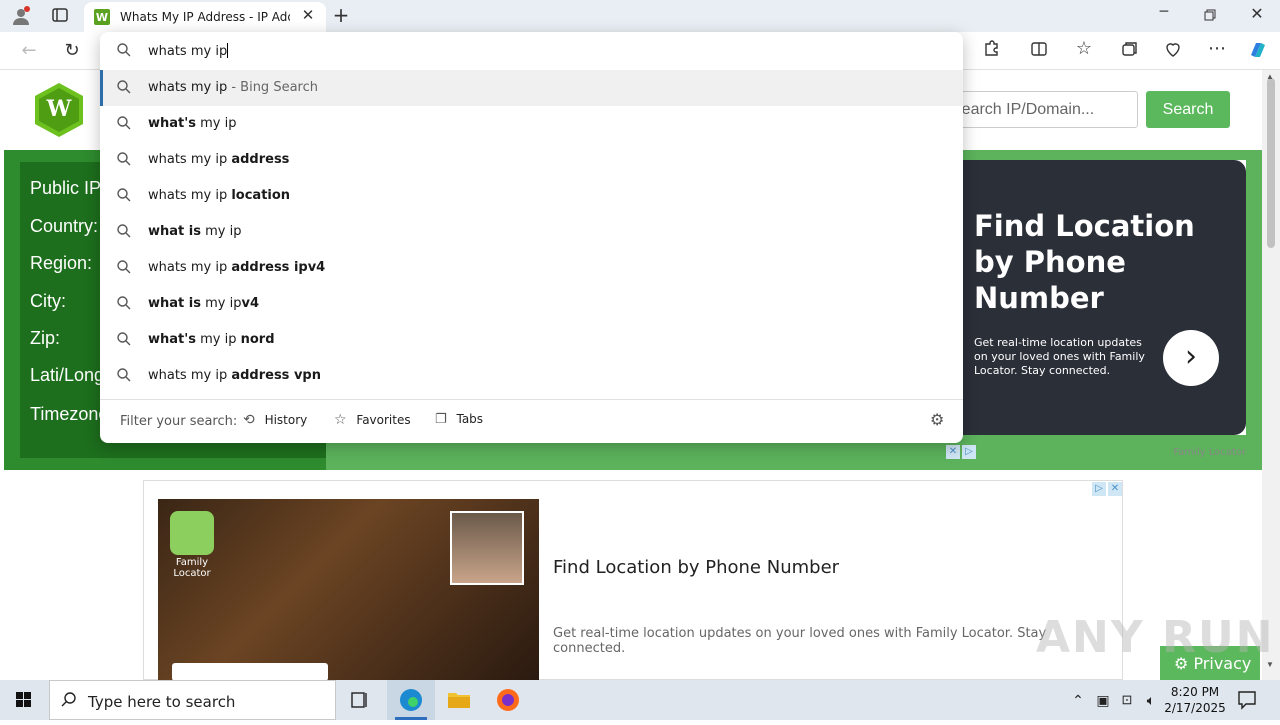 This screenshot has width=1280, height=725. Describe the element at coordinates (257, 339) in the screenshot. I see `suggestion-text-part: nord` at that location.